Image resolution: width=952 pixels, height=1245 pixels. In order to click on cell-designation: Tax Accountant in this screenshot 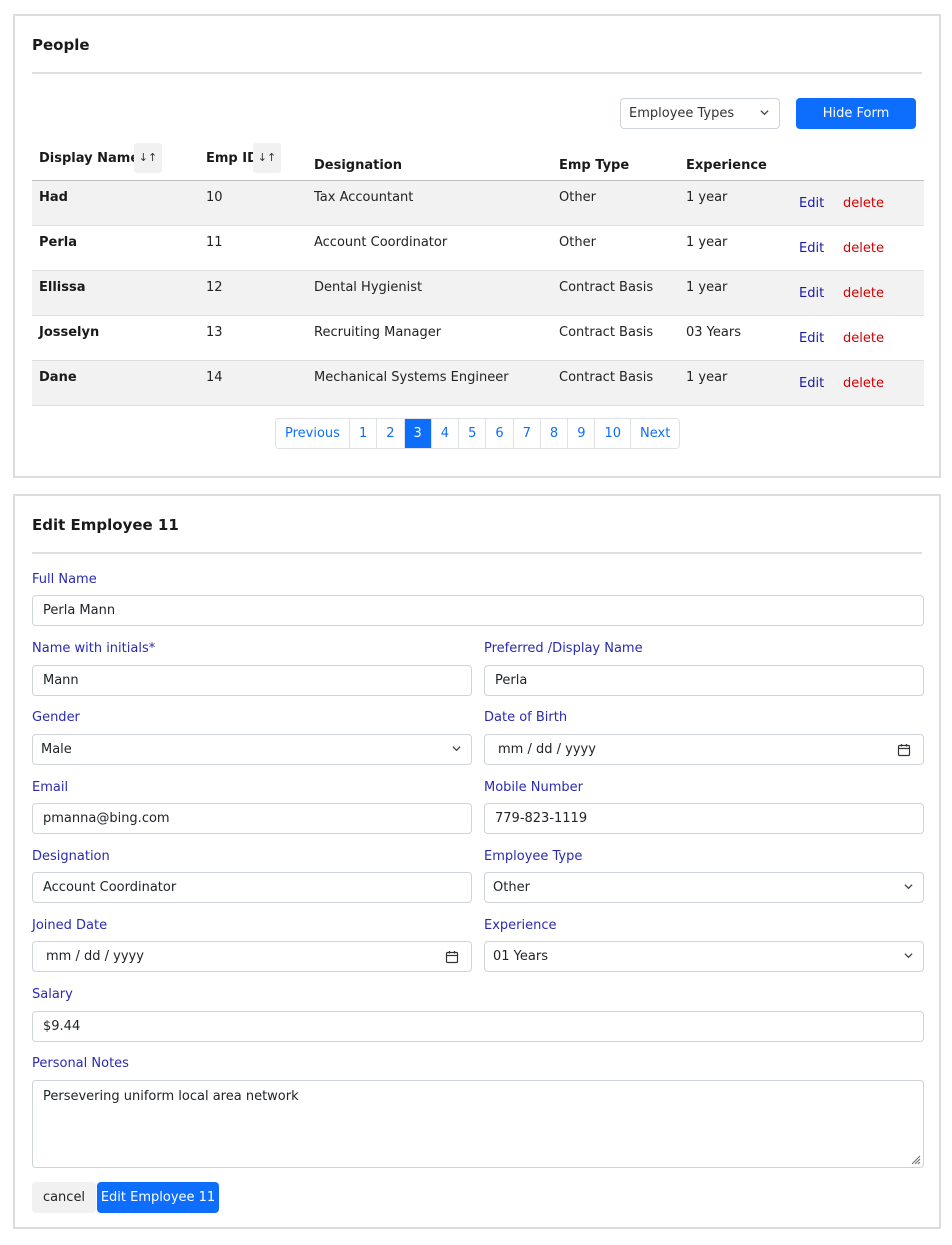, I will do `click(364, 197)`.